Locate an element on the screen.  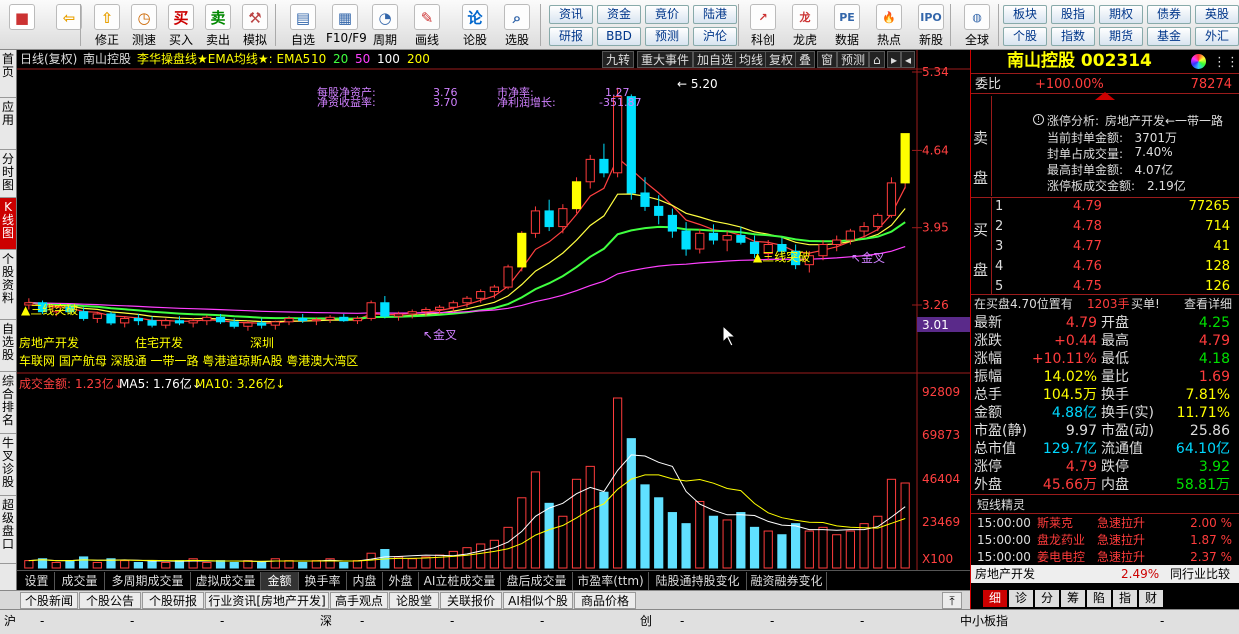
toolbar-small-竟价: 竟价 is located at coordinates (667, 14).